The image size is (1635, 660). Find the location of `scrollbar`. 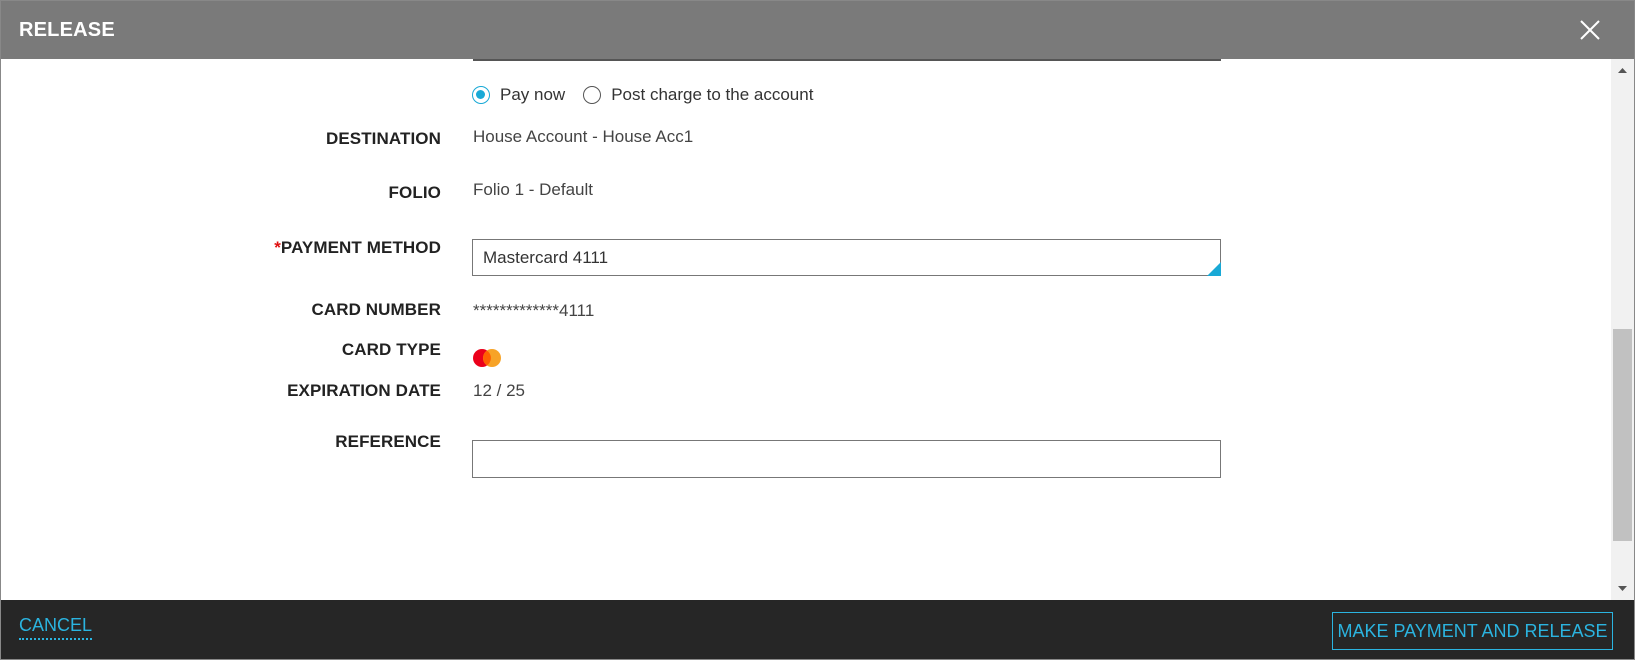

scrollbar is located at coordinates (1622, 329).